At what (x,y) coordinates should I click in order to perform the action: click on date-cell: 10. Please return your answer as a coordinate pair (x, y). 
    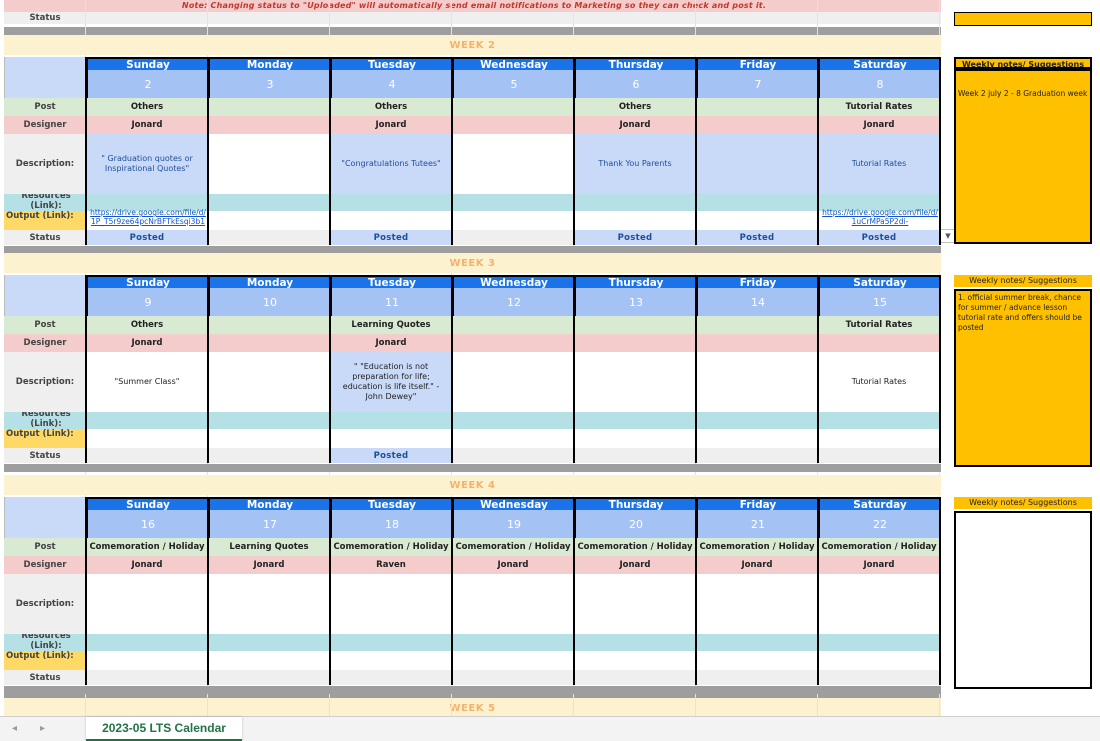
    Looking at the image, I should click on (269, 302).